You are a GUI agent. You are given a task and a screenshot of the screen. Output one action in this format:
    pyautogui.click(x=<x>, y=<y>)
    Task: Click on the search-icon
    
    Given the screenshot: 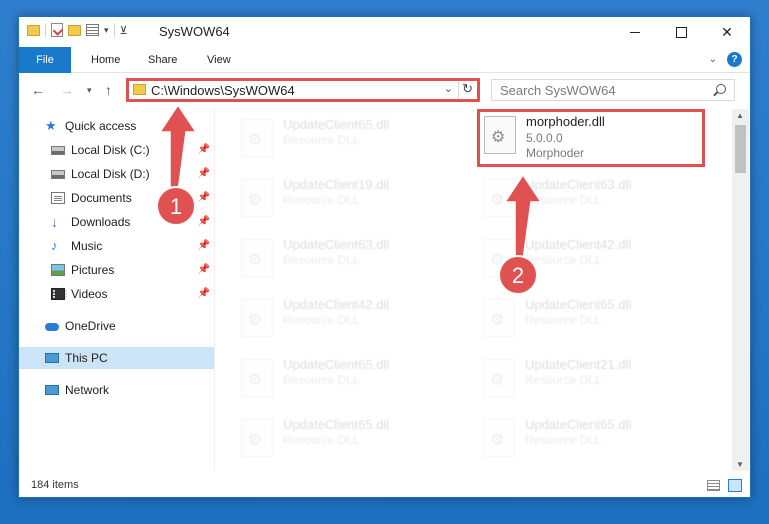 What is the action you would take?
    pyautogui.click(x=721, y=89)
    